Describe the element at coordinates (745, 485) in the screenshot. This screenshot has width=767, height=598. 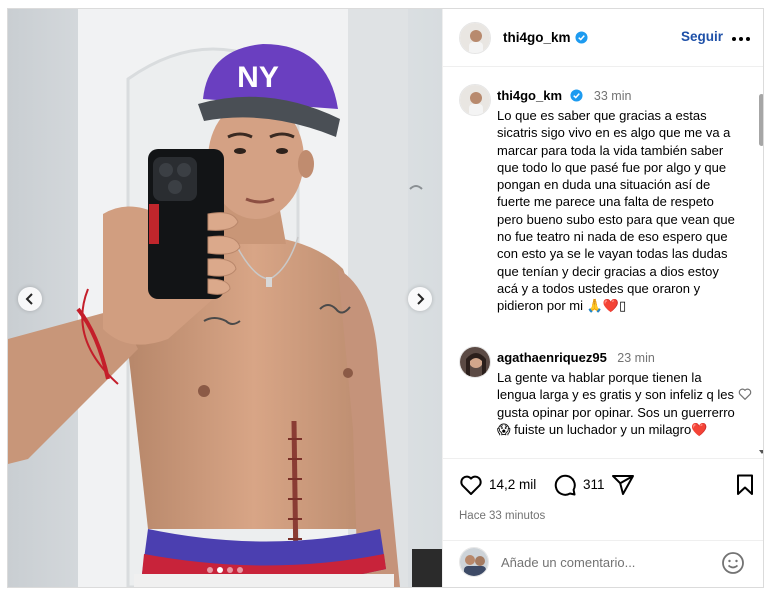
I see `bookmark-icon` at that location.